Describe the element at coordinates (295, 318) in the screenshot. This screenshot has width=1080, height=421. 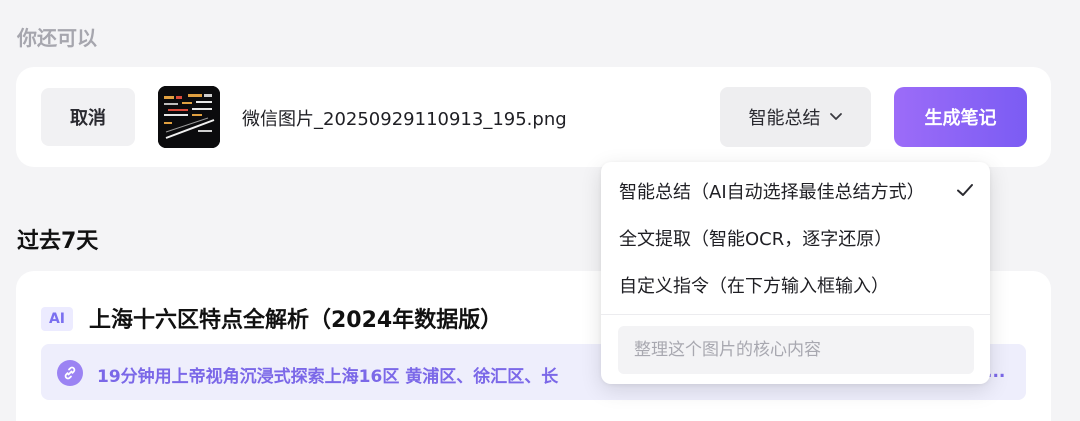
I see `note-title: 上海十六区特点全解析（2024年数据版）` at that location.